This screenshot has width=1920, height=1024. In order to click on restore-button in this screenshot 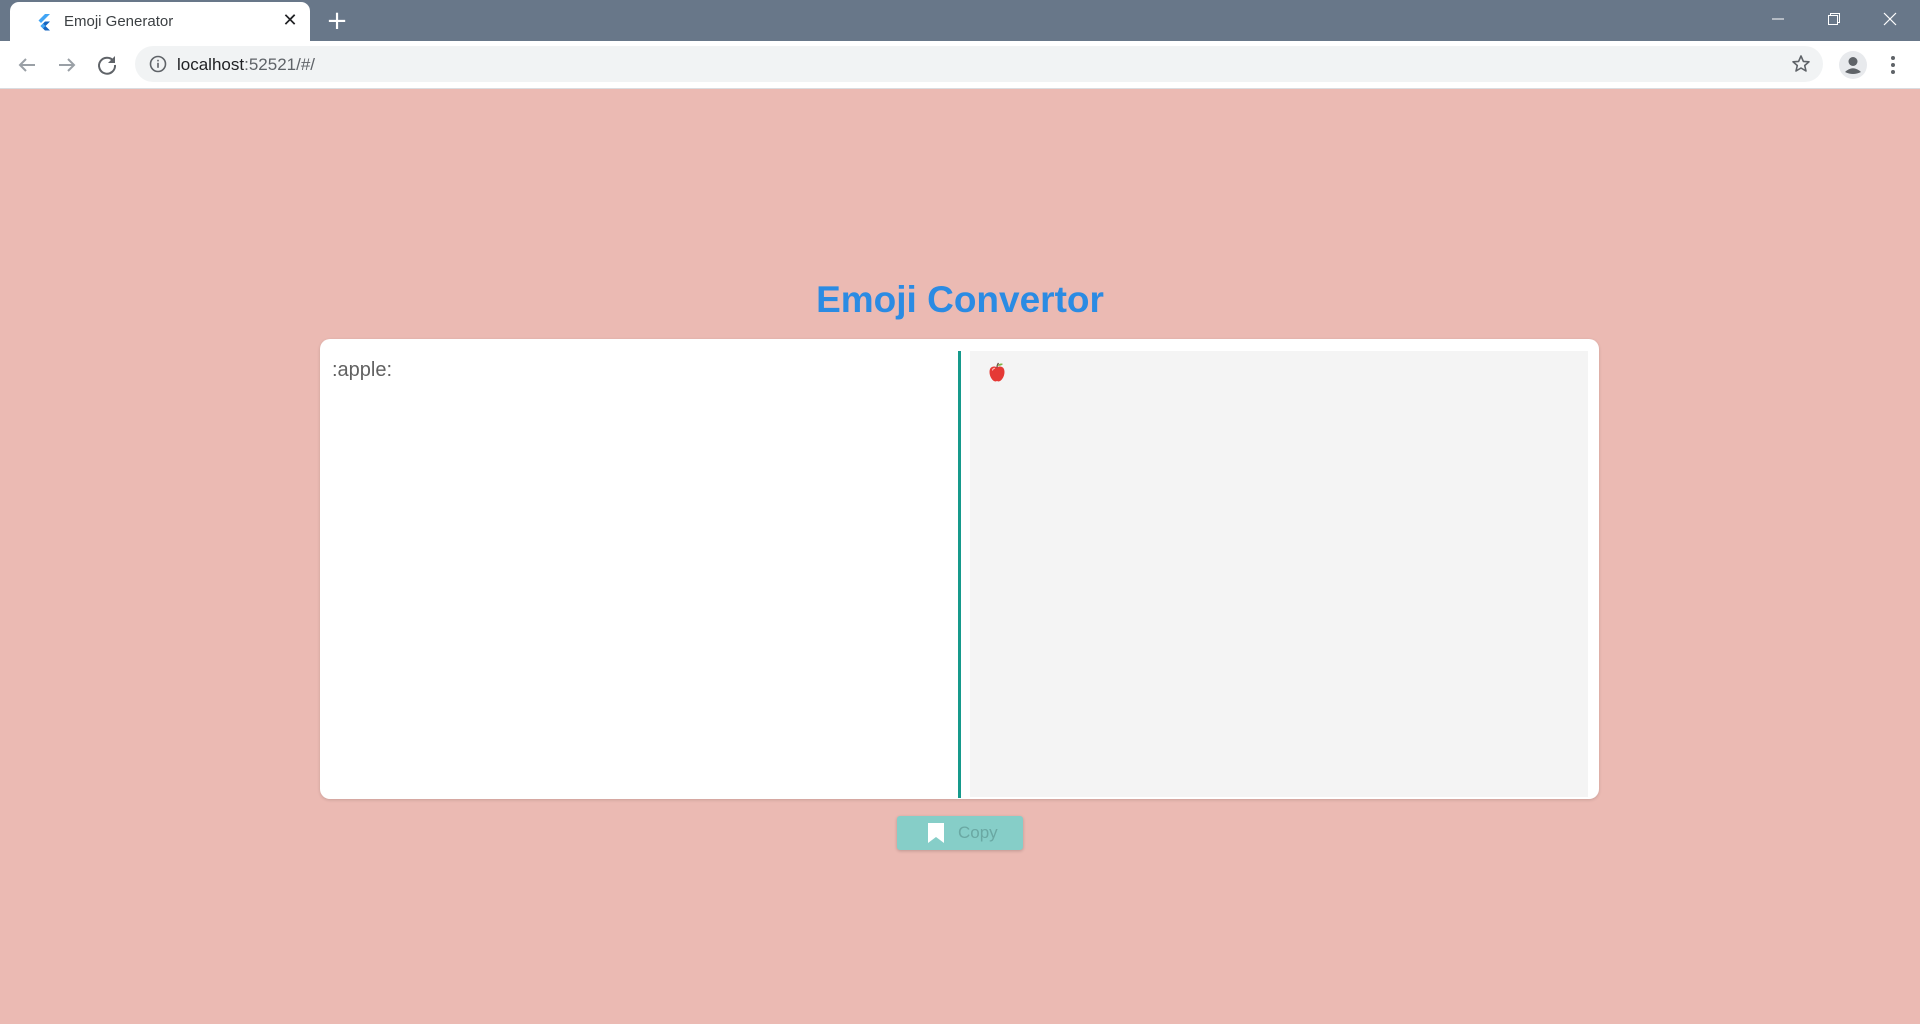, I will do `click(1834, 18)`.